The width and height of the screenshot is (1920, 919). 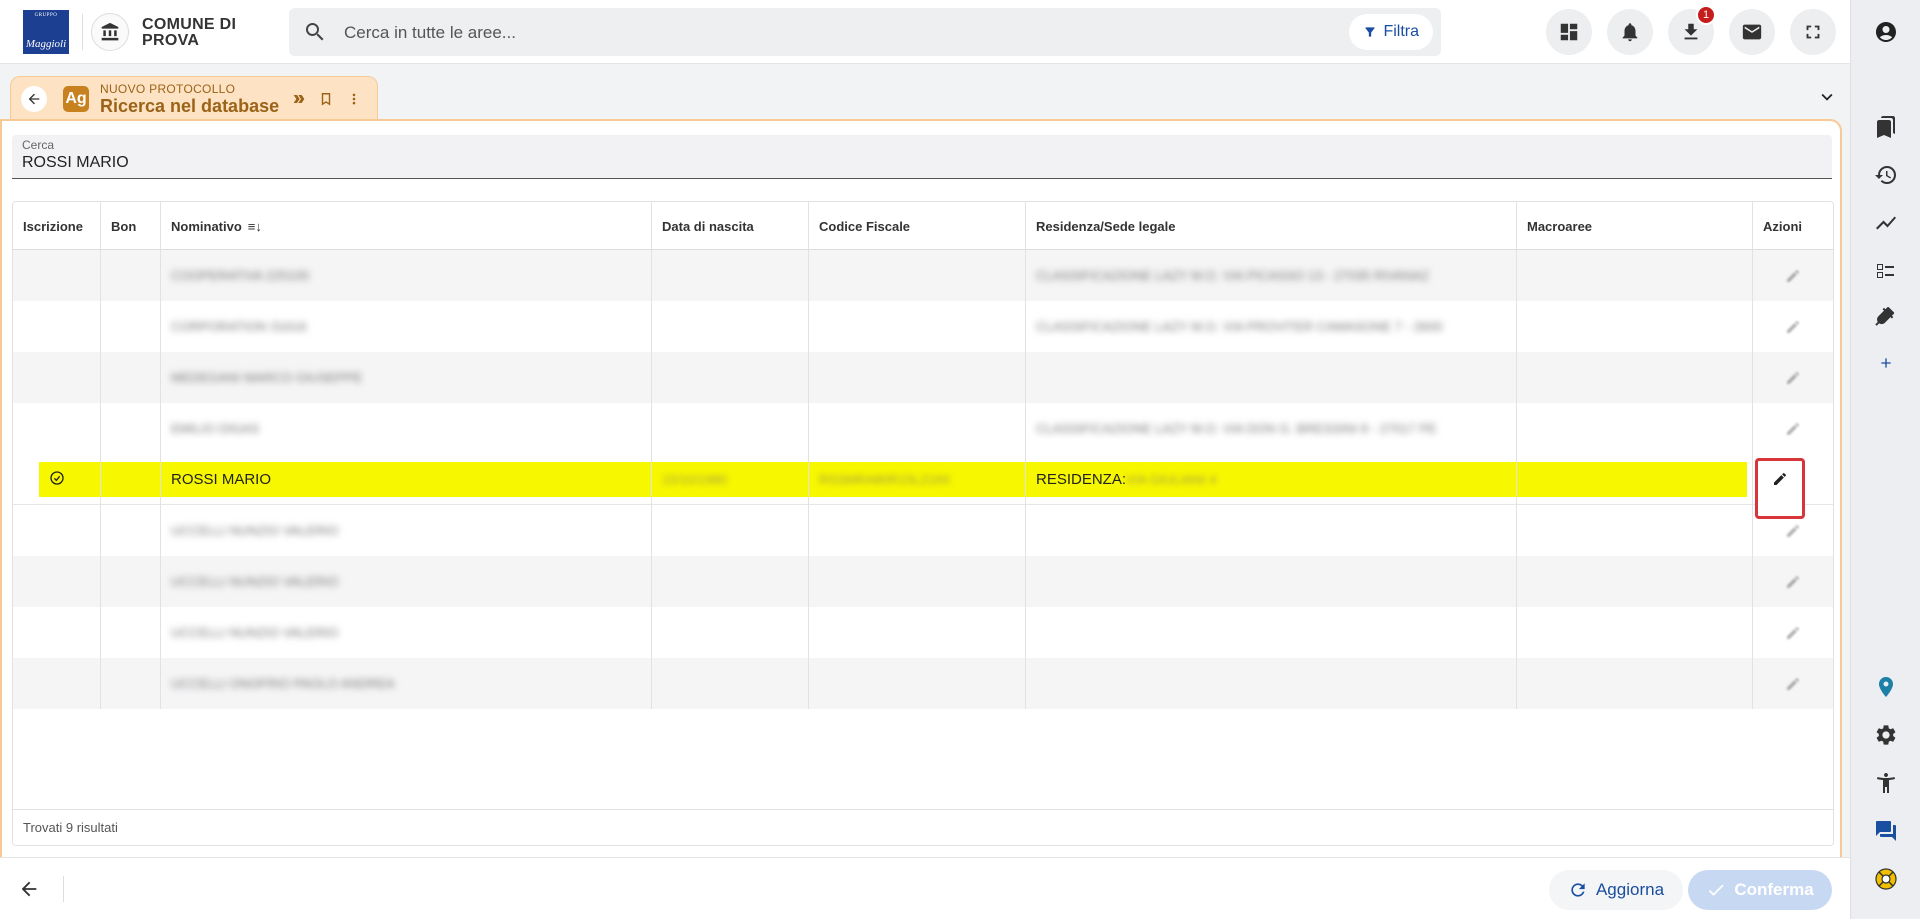 What do you see at coordinates (923, 683) in the screenshot?
I see `table-row: UCCELLI ONOFRIO PAOLO ANDREA` at bounding box center [923, 683].